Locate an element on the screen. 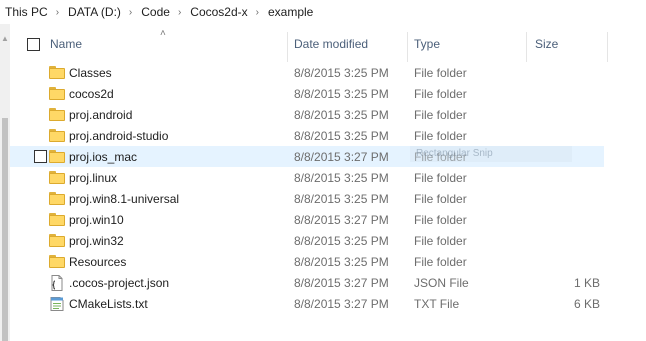 The height and width of the screenshot is (341, 646). file-row: proj.linux 8/8/2015 3:25 PM File folder is located at coordinates (307, 177).